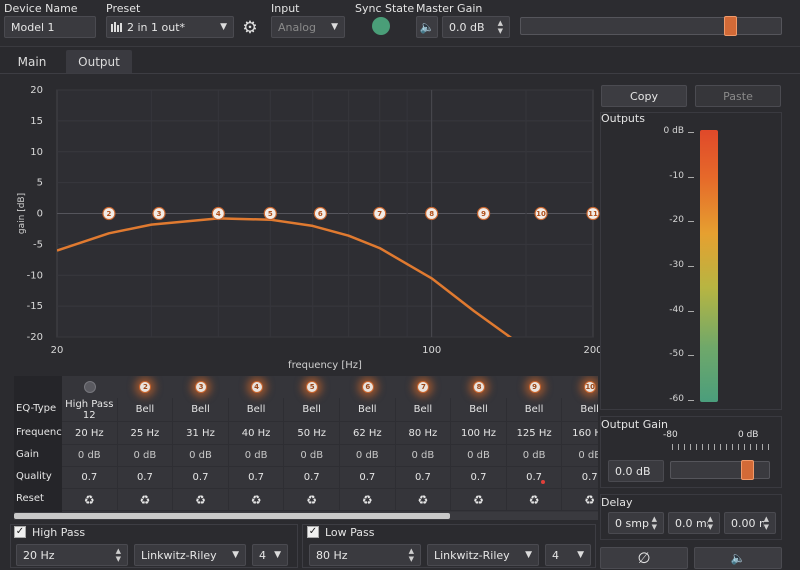 The width and height of the screenshot is (800, 570). I want to click on low-pass-type-select: Linkwitz-Riley ▼, so click(483, 555).